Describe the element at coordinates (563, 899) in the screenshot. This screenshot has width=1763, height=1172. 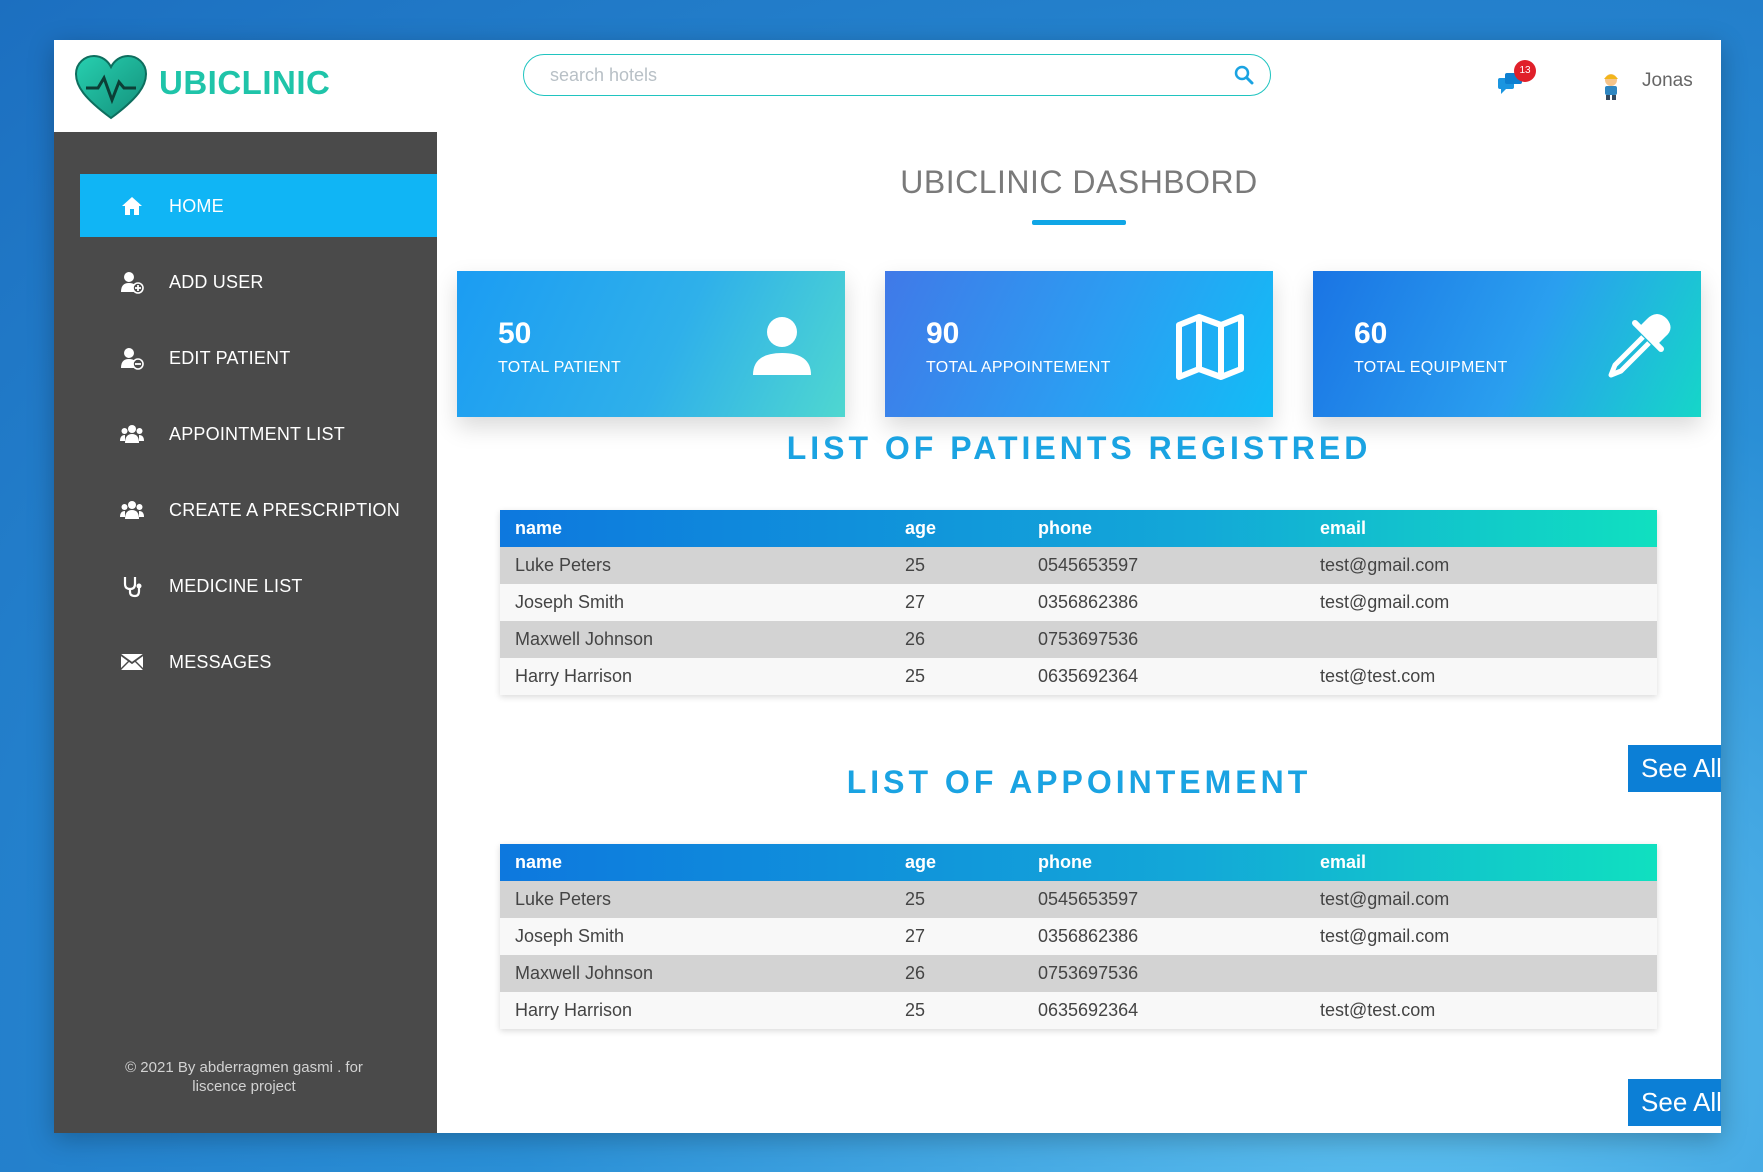
I see `cell-name: Luke Peters` at that location.